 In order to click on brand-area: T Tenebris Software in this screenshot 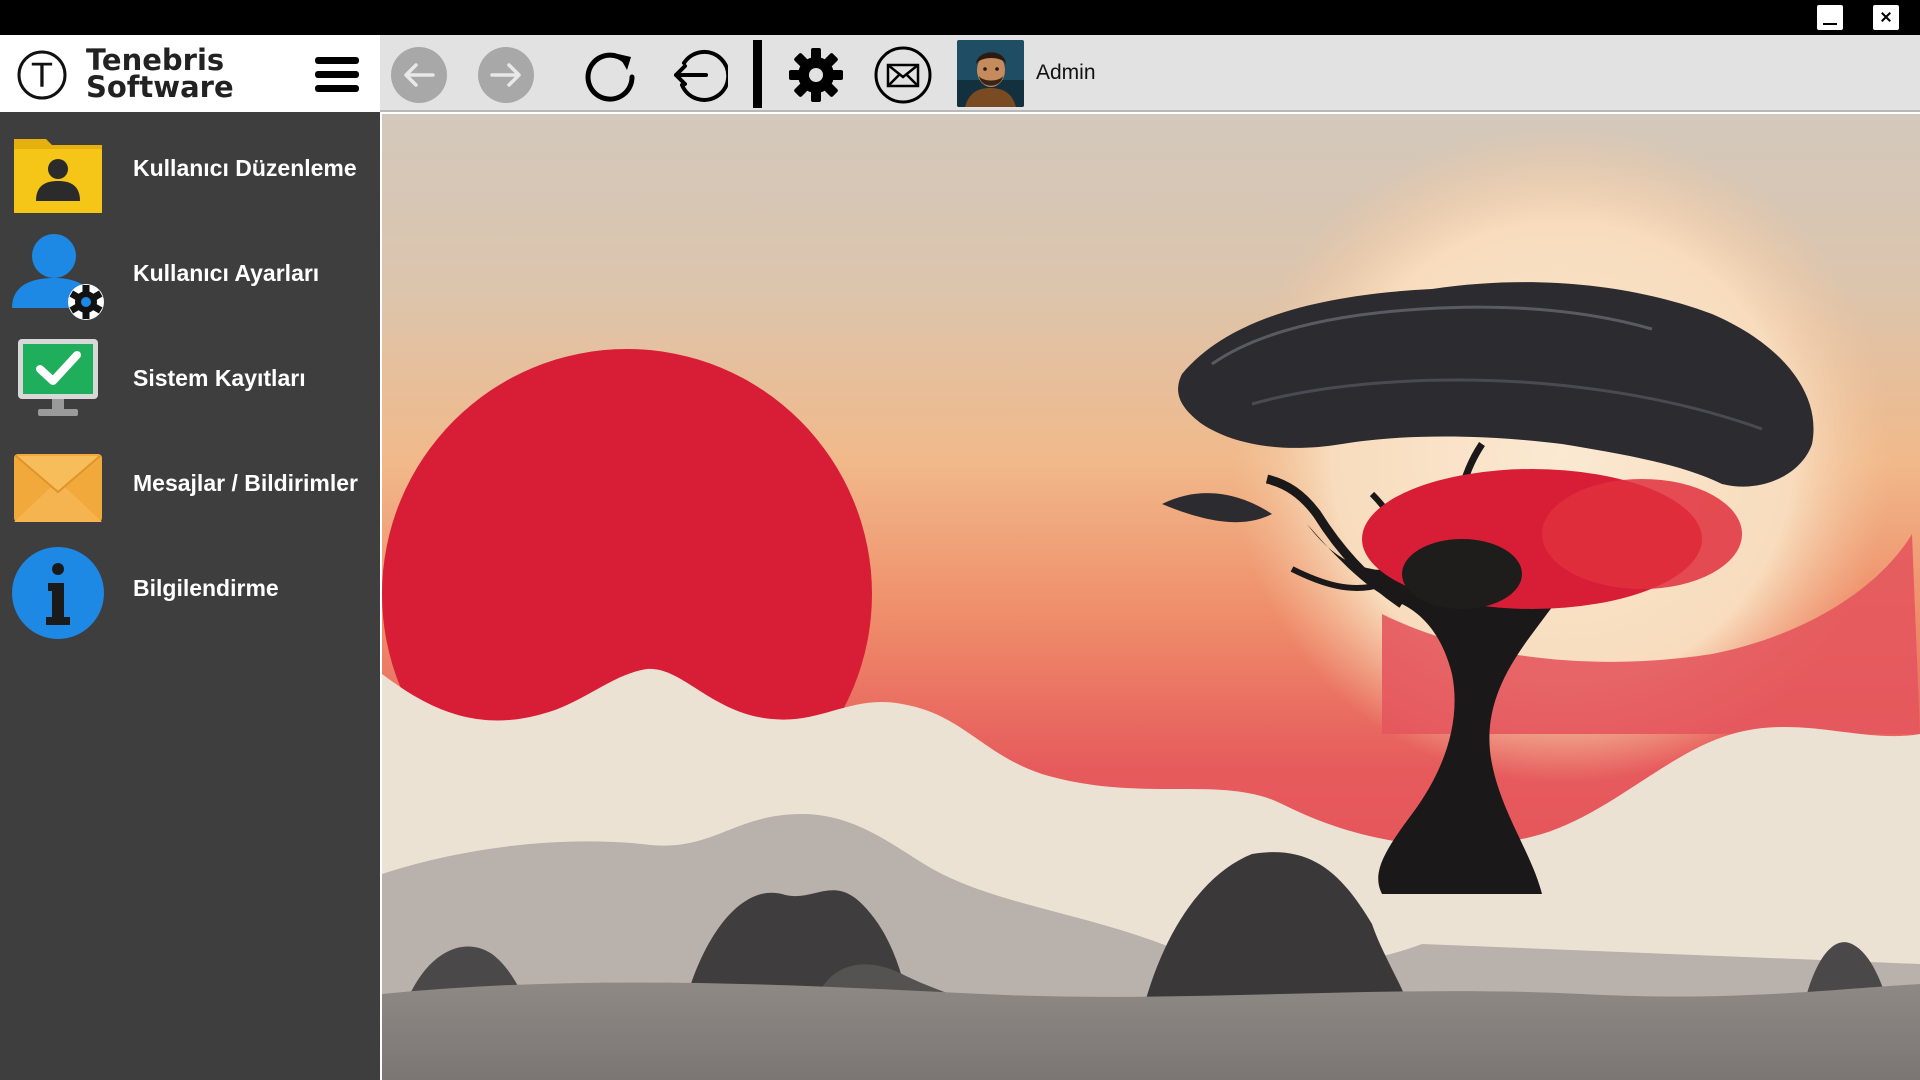, I will do `click(190, 73)`.